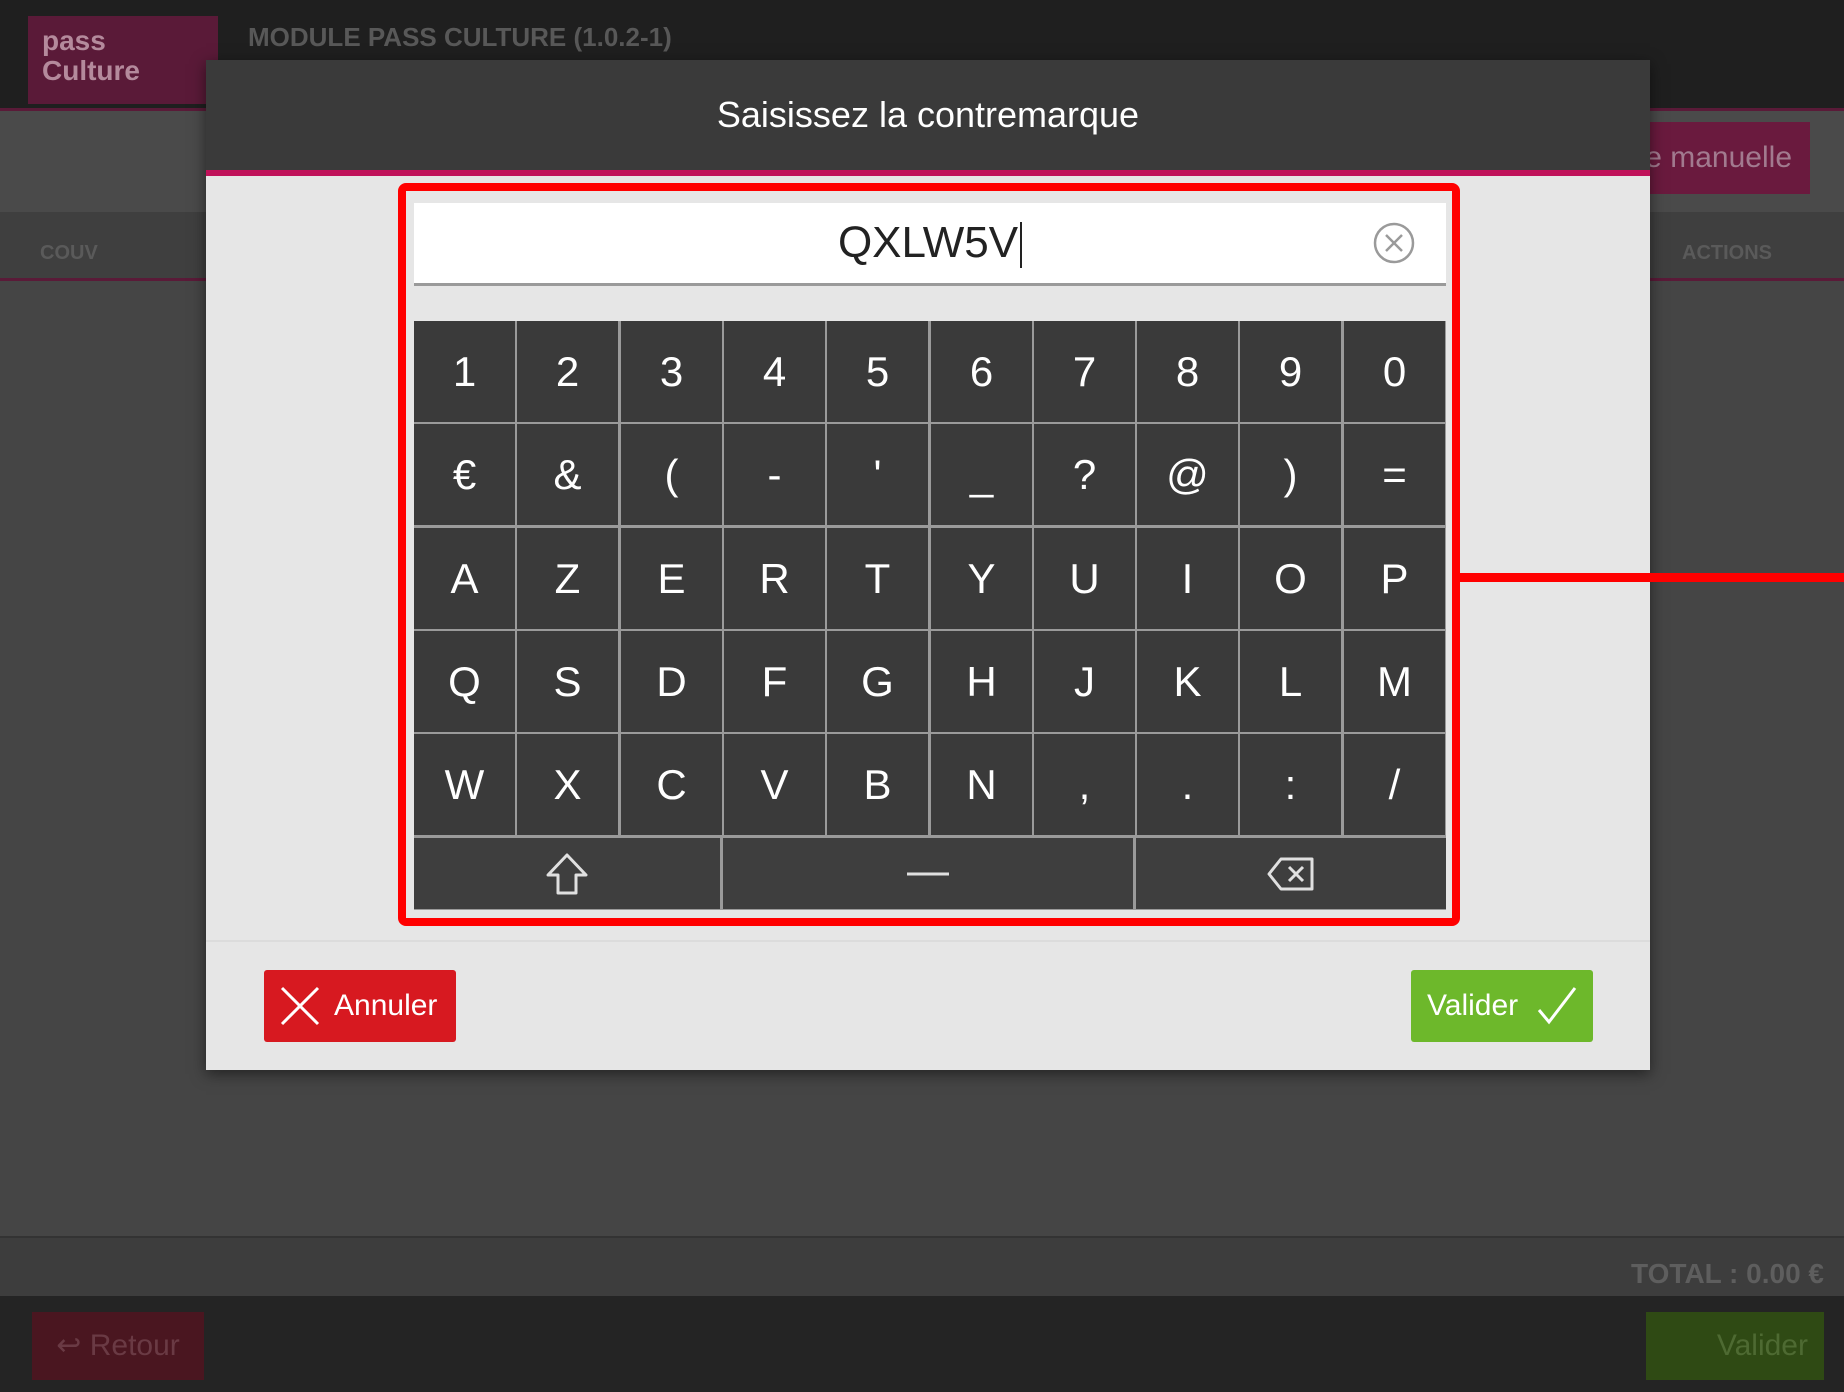 The width and height of the screenshot is (1844, 1392). I want to click on validate-button: Valider, so click(1502, 1006).